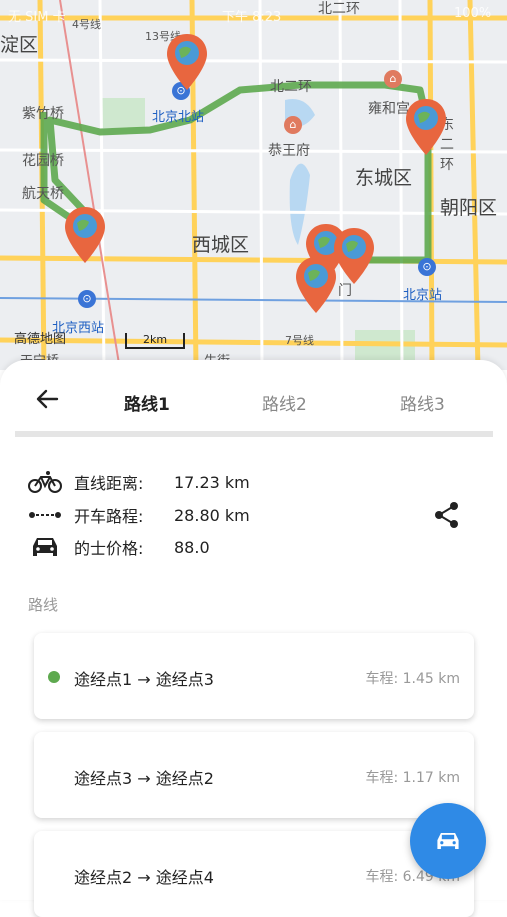 The height and width of the screenshot is (917, 507). What do you see at coordinates (254, 434) in the screenshot?
I see `tab-divider` at bounding box center [254, 434].